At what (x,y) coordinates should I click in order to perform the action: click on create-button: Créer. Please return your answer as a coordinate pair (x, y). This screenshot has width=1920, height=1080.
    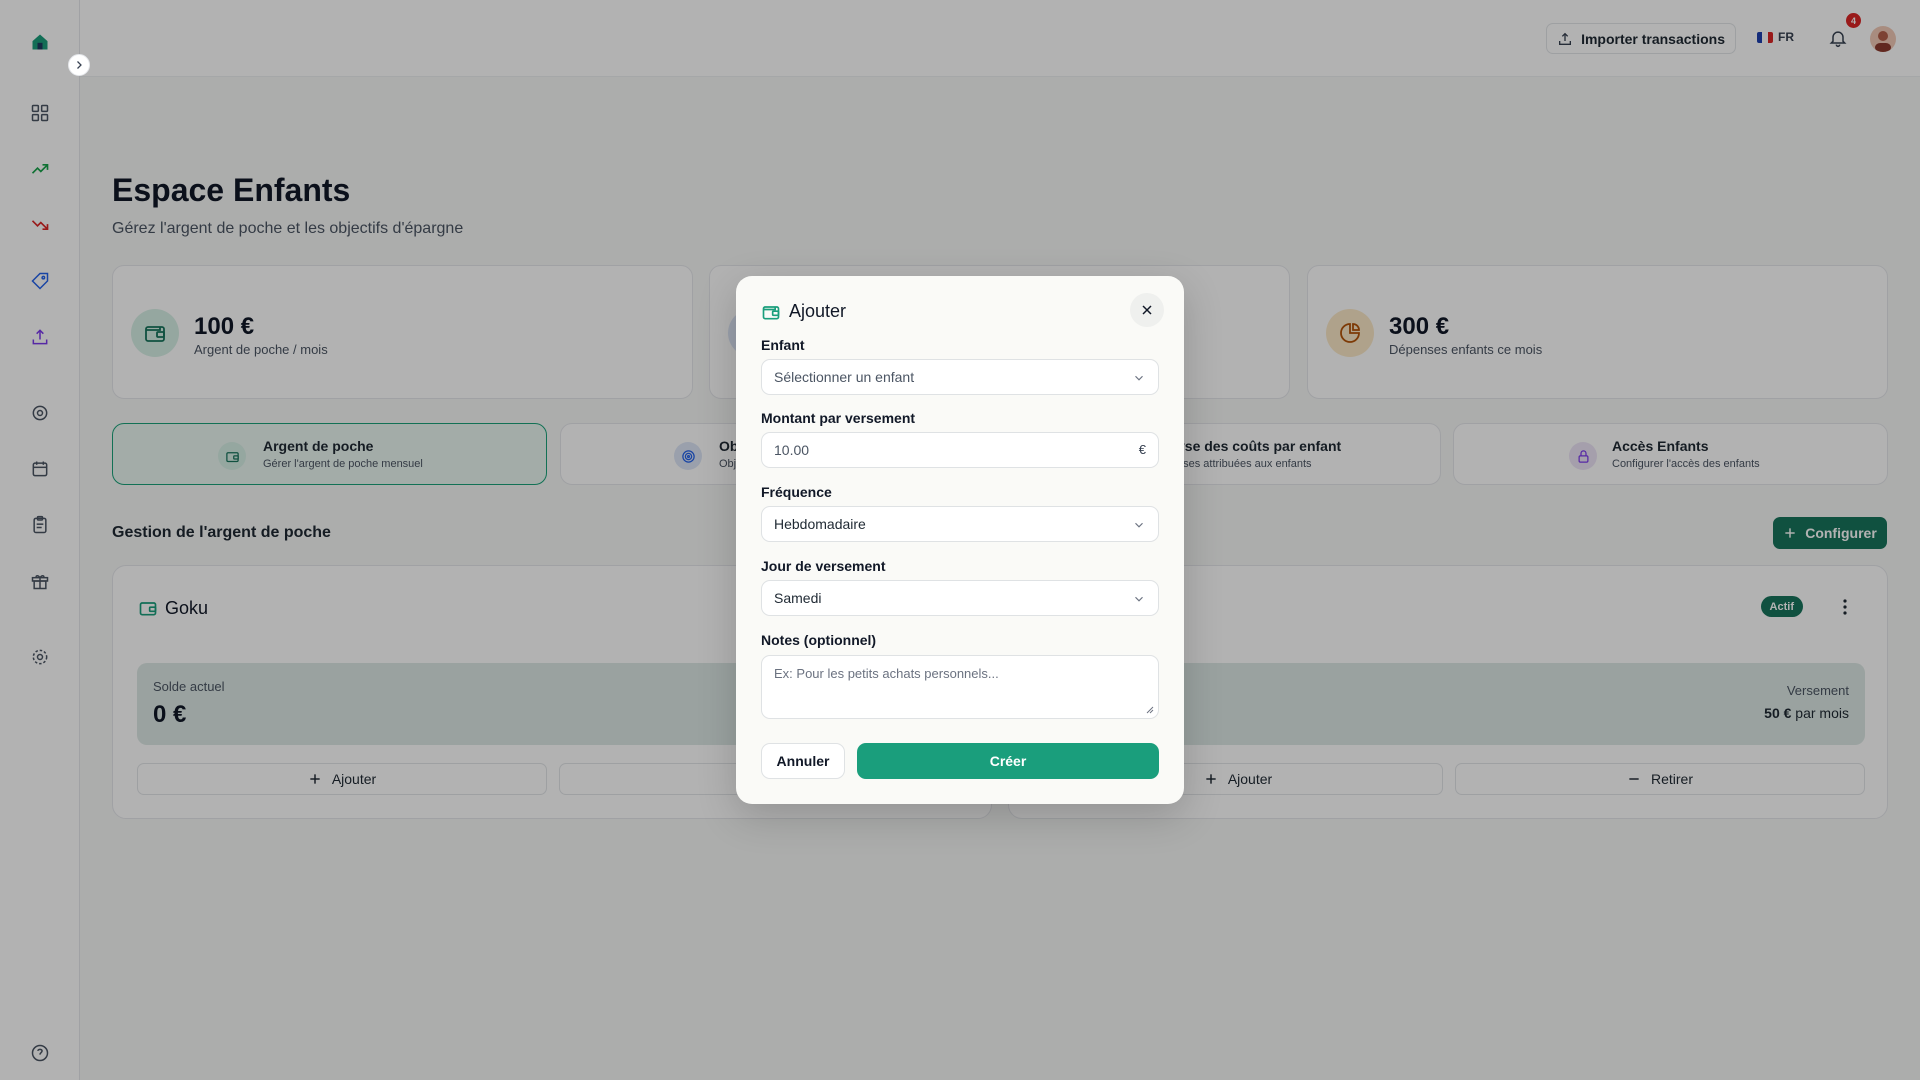
    Looking at the image, I should click on (1008, 761).